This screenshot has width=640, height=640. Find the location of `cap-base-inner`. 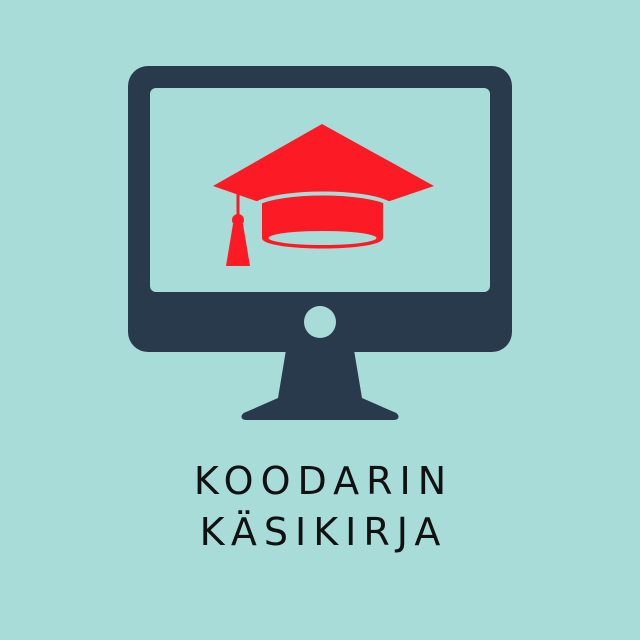

cap-base-inner is located at coordinates (322, 238).